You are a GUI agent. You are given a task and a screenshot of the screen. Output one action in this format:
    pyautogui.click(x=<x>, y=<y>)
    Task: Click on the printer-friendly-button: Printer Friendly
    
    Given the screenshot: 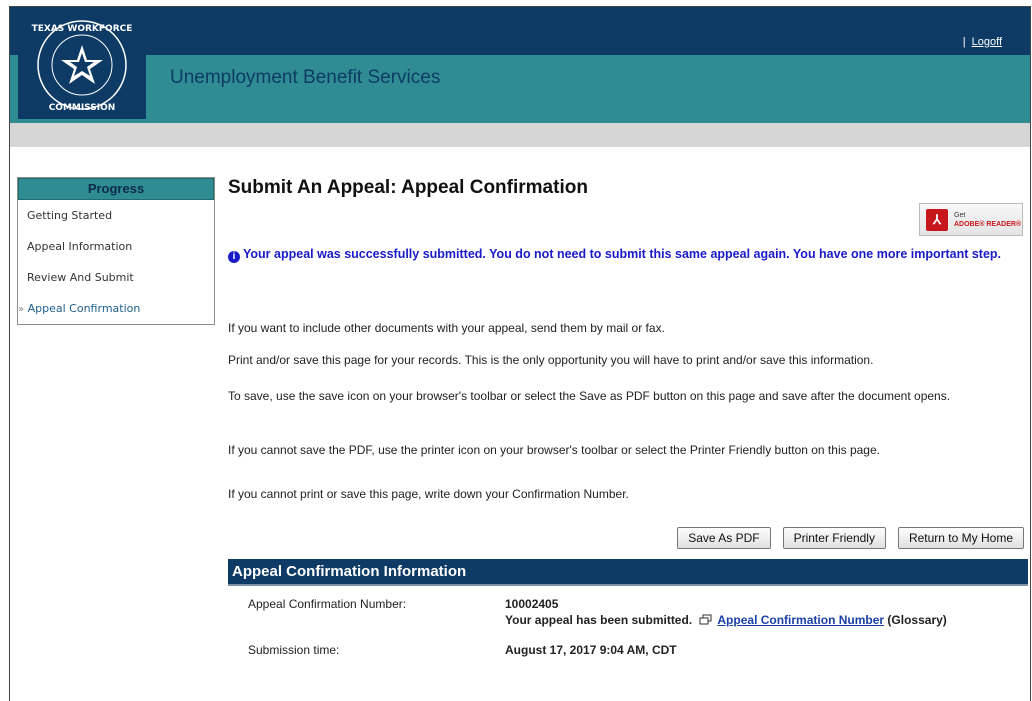 What is the action you would take?
    pyautogui.click(x=834, y=538)
    